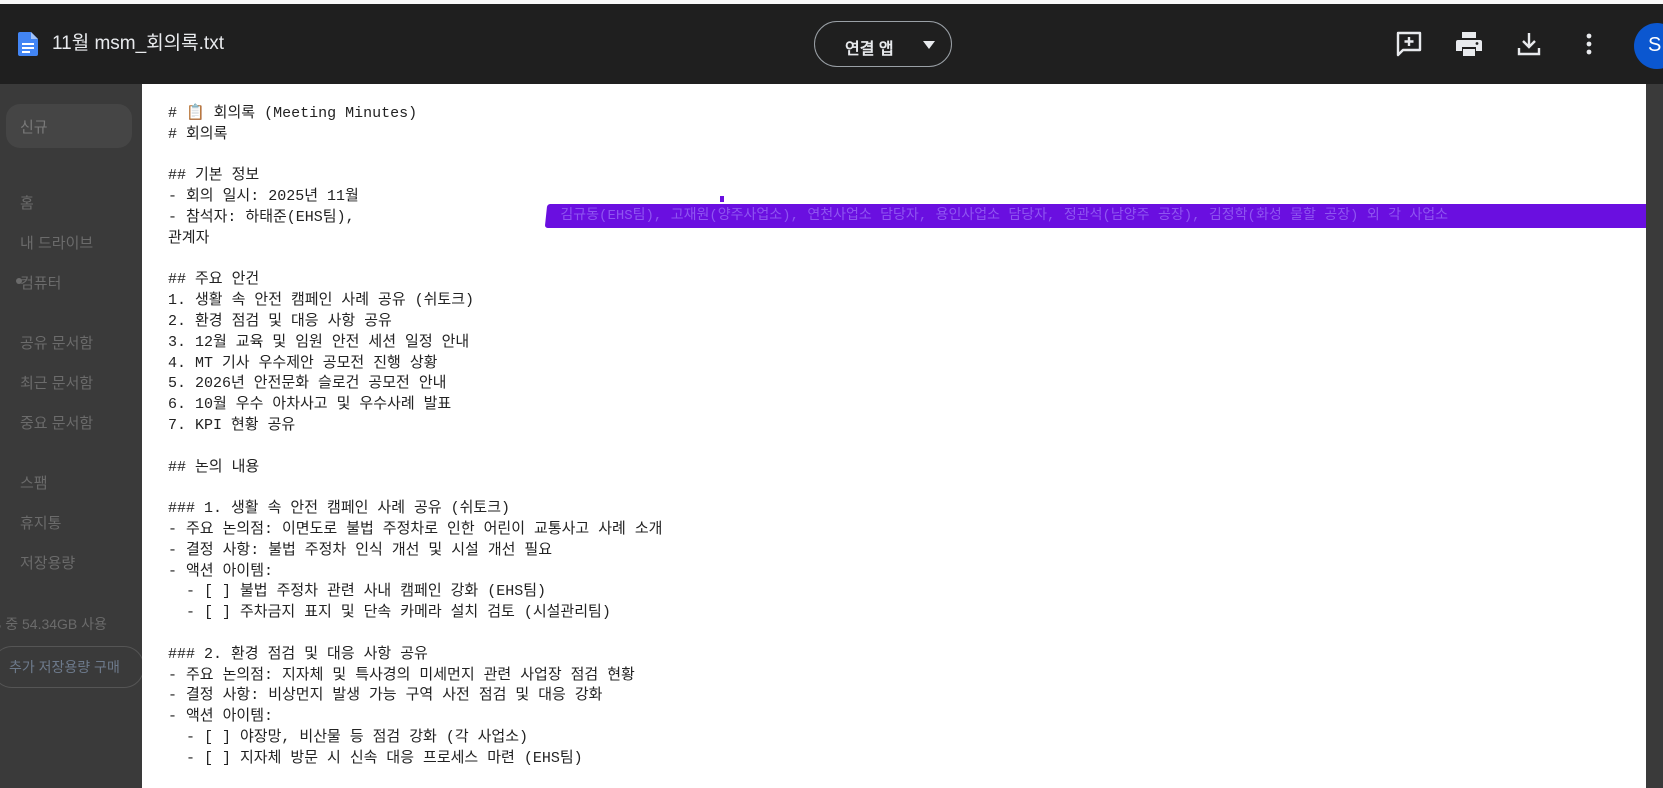 This screenshot has width=1663, height=788. What do you see at coordinates (1654, 436) in the screenshot?
I see `right-gutter` at bounding box center [1654, 436].